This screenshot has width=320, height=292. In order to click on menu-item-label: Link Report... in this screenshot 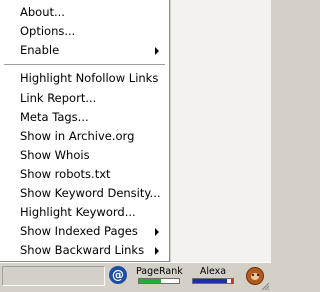, I will do `click(58, 98)`.